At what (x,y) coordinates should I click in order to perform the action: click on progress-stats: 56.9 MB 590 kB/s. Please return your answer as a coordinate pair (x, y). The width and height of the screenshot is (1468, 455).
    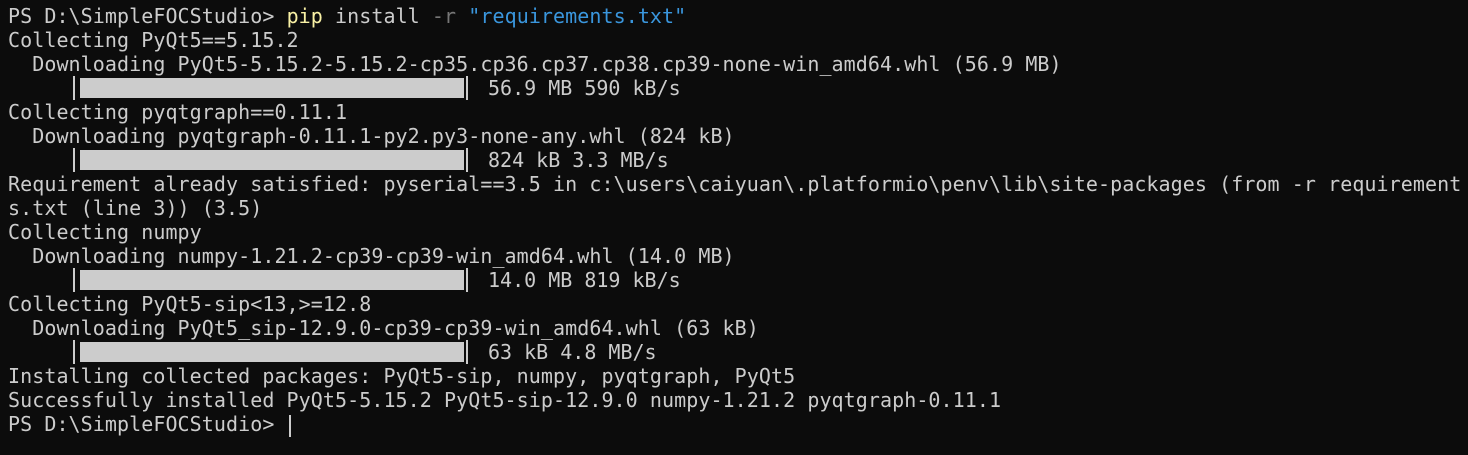
    Looking at the image, I should click on (584, 88).